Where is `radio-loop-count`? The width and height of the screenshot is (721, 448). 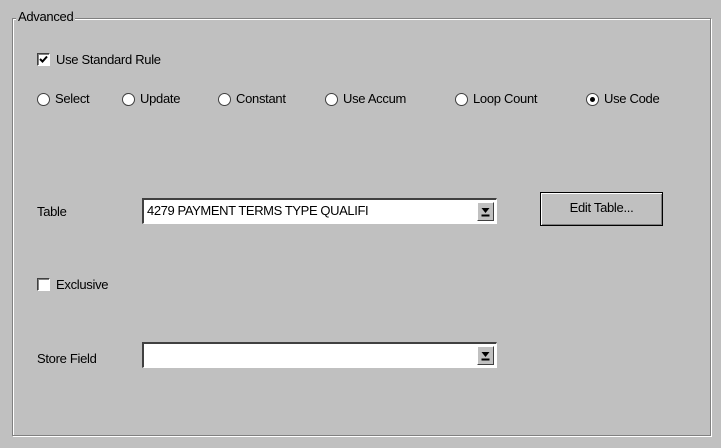
radio-loop-count is located at coordinates (461, 99).